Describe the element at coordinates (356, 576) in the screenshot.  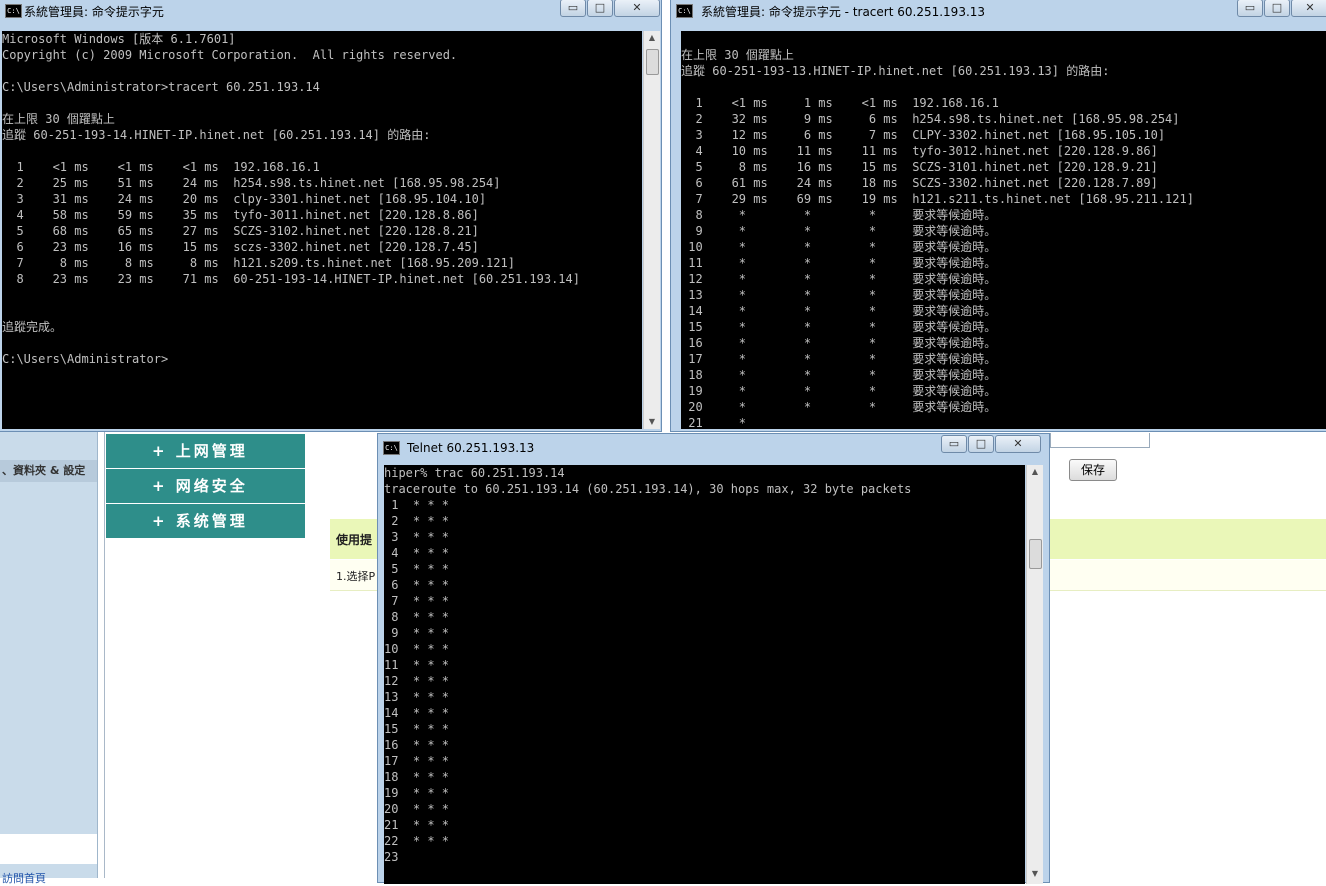
I see `hint-row-text: 1.选择P` at that location.